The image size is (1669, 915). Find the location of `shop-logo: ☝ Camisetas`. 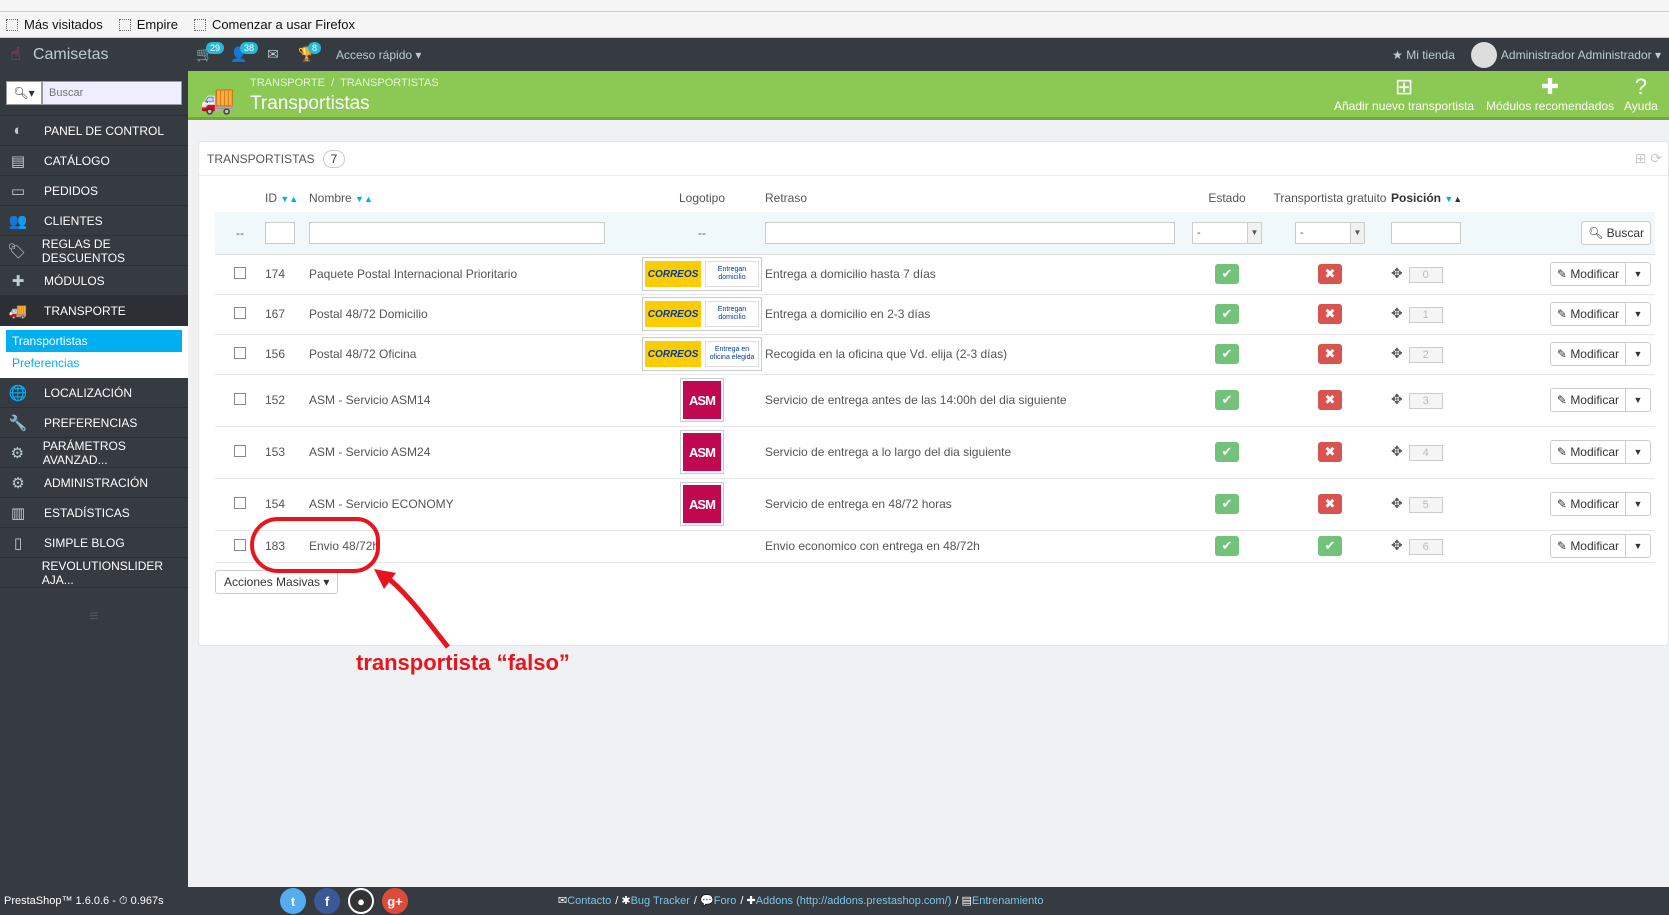

shop-logo: ☝ Camisetas is located at coordinates (94, 54).